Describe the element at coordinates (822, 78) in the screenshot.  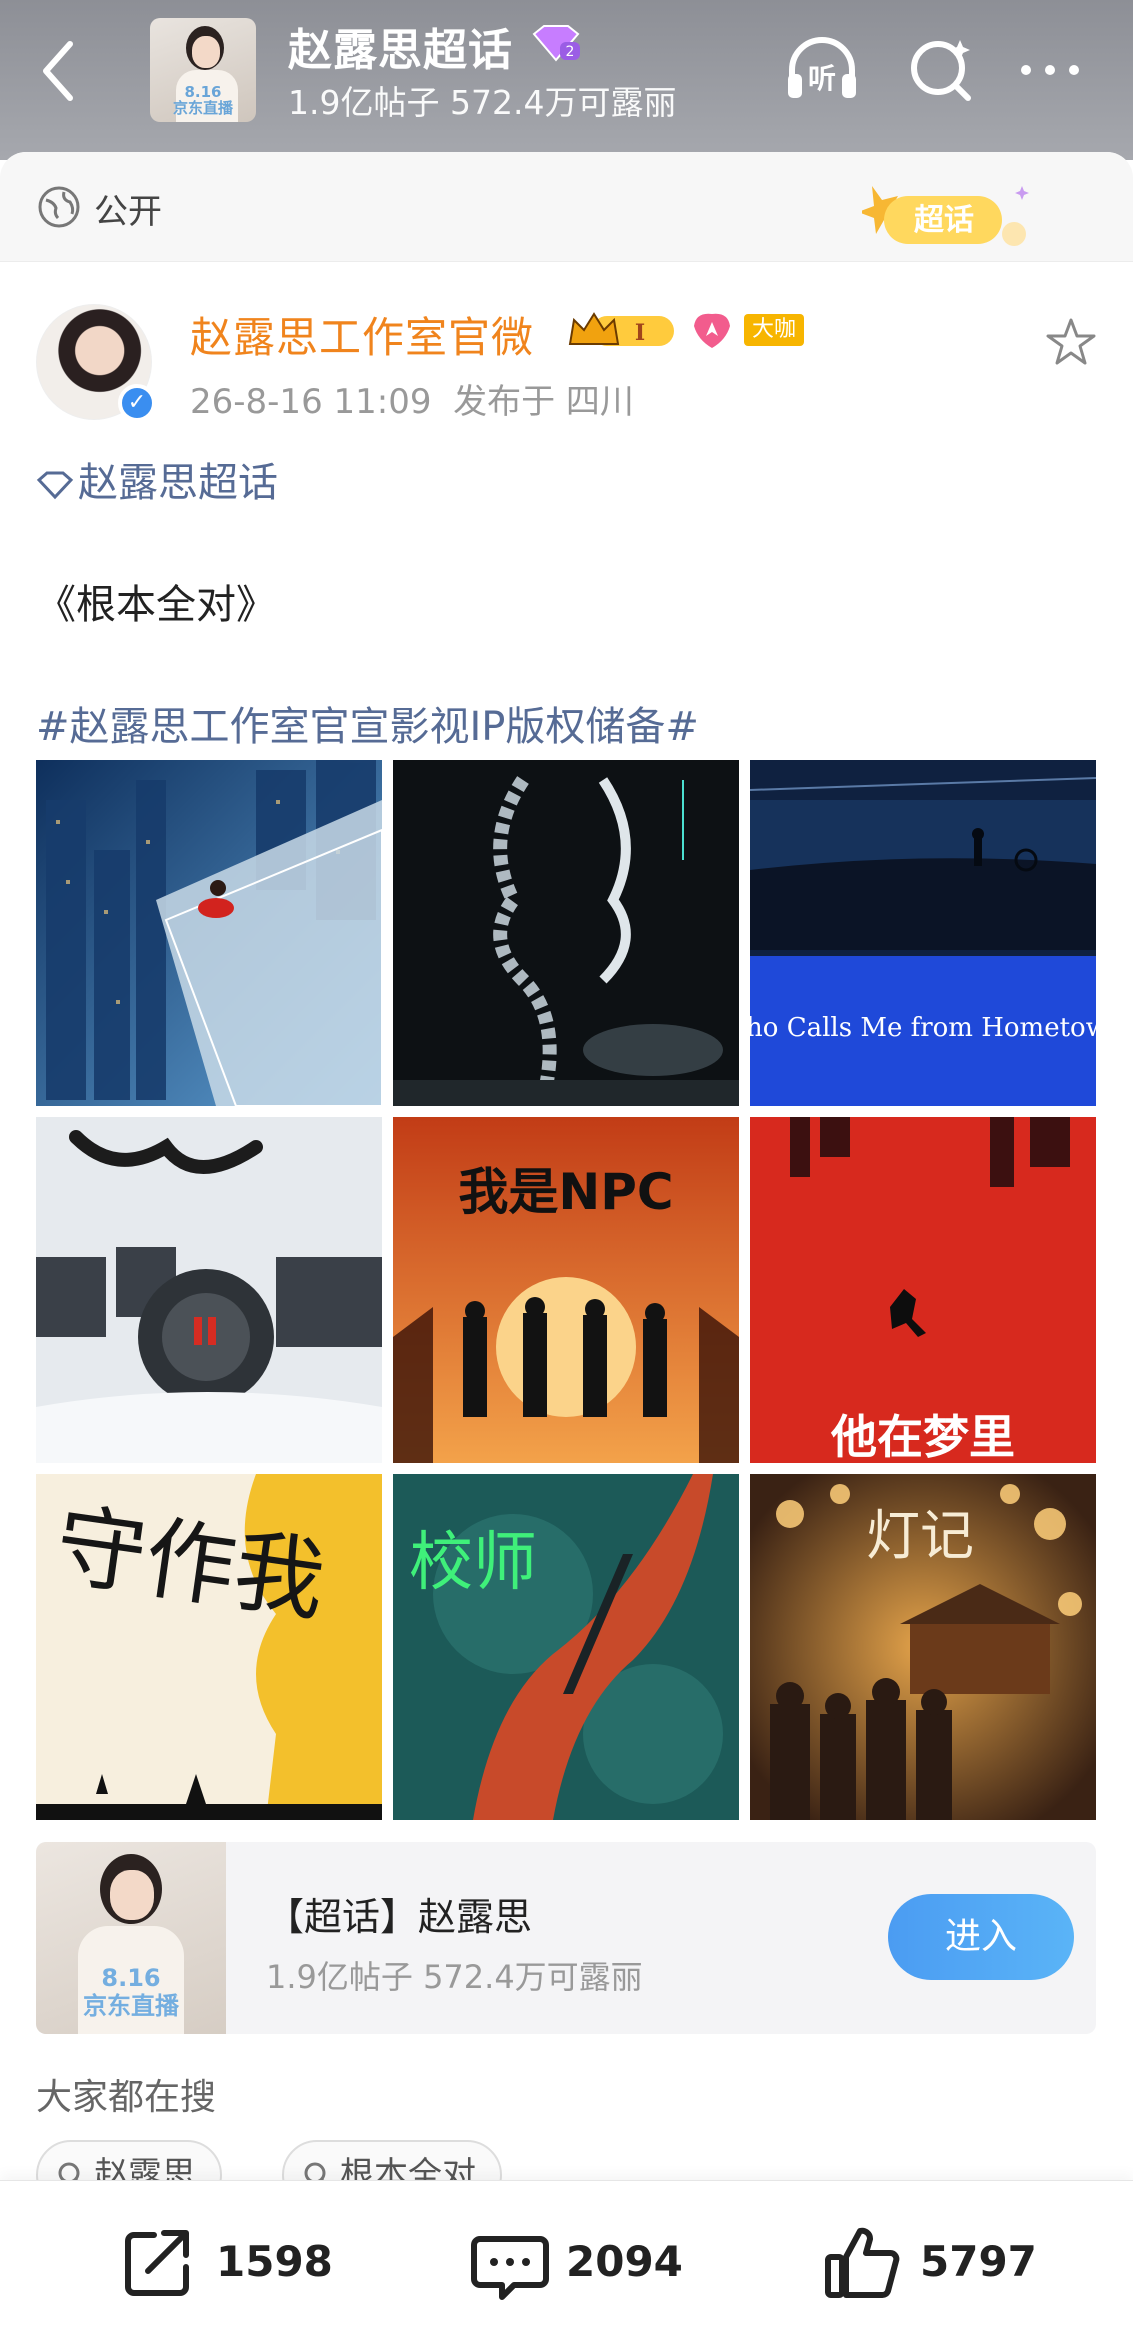
I see `listen-label: 听` at that location.